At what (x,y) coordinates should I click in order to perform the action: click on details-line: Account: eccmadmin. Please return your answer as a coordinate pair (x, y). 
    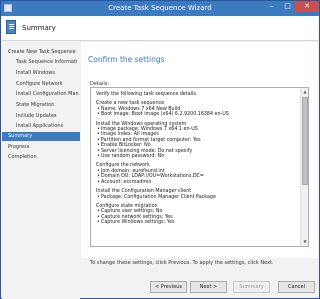
    Looking at the image, I should click on (196, 183).